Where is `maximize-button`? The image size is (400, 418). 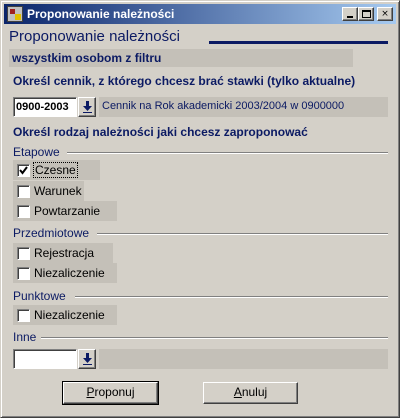 maximize-button is located at coordinates (366, 14).